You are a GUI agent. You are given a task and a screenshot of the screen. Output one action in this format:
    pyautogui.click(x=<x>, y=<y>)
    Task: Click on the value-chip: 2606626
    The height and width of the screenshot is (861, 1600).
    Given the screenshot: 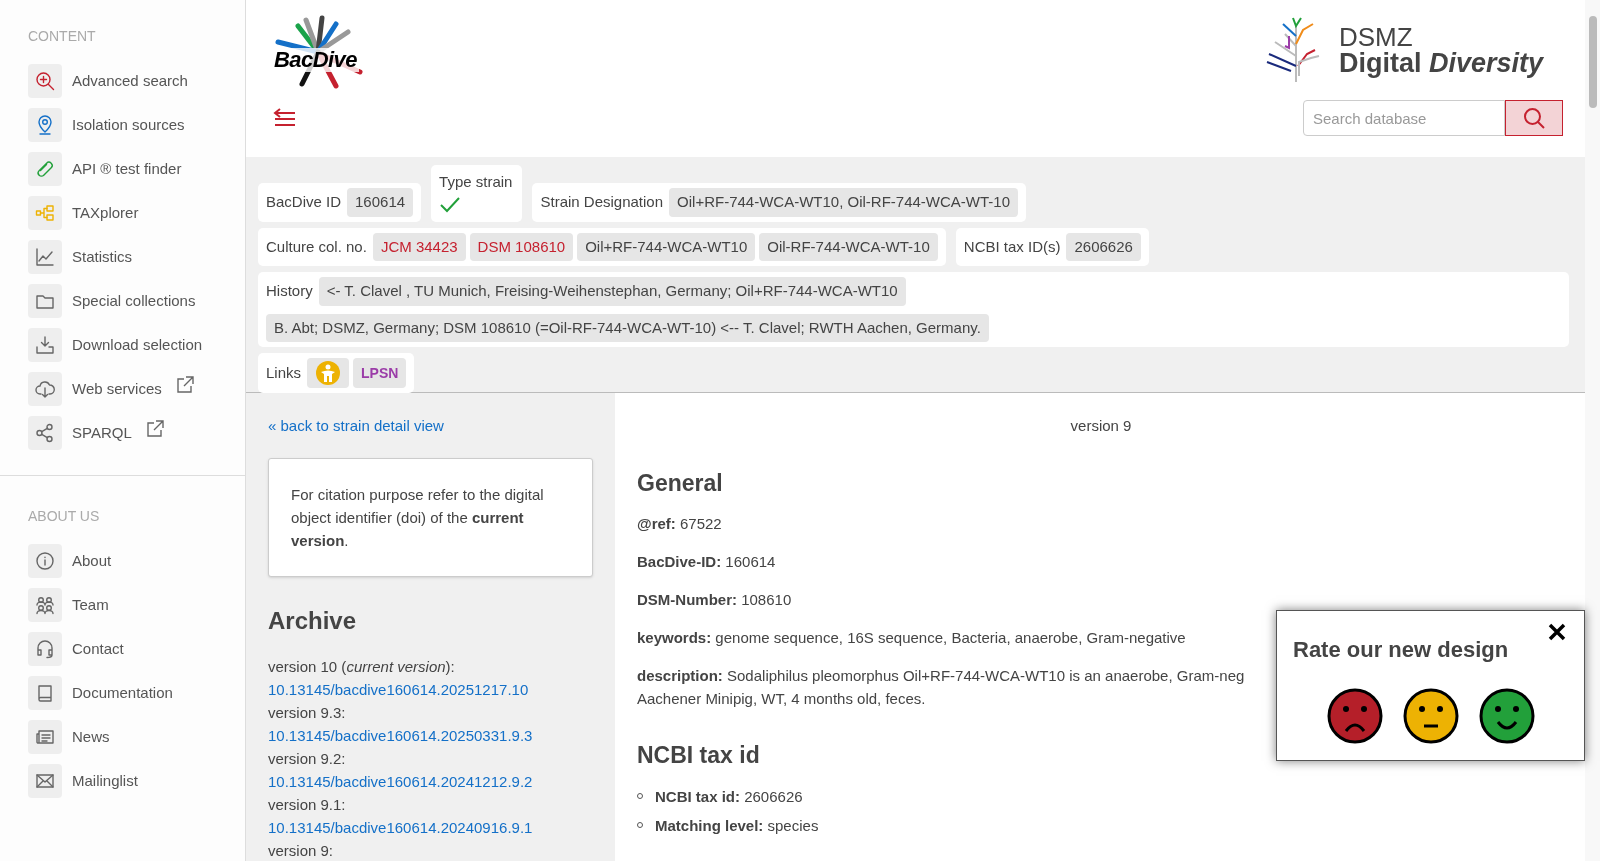 What is the action you would take?
    pyautogui.click(x=1103, y=246)
    